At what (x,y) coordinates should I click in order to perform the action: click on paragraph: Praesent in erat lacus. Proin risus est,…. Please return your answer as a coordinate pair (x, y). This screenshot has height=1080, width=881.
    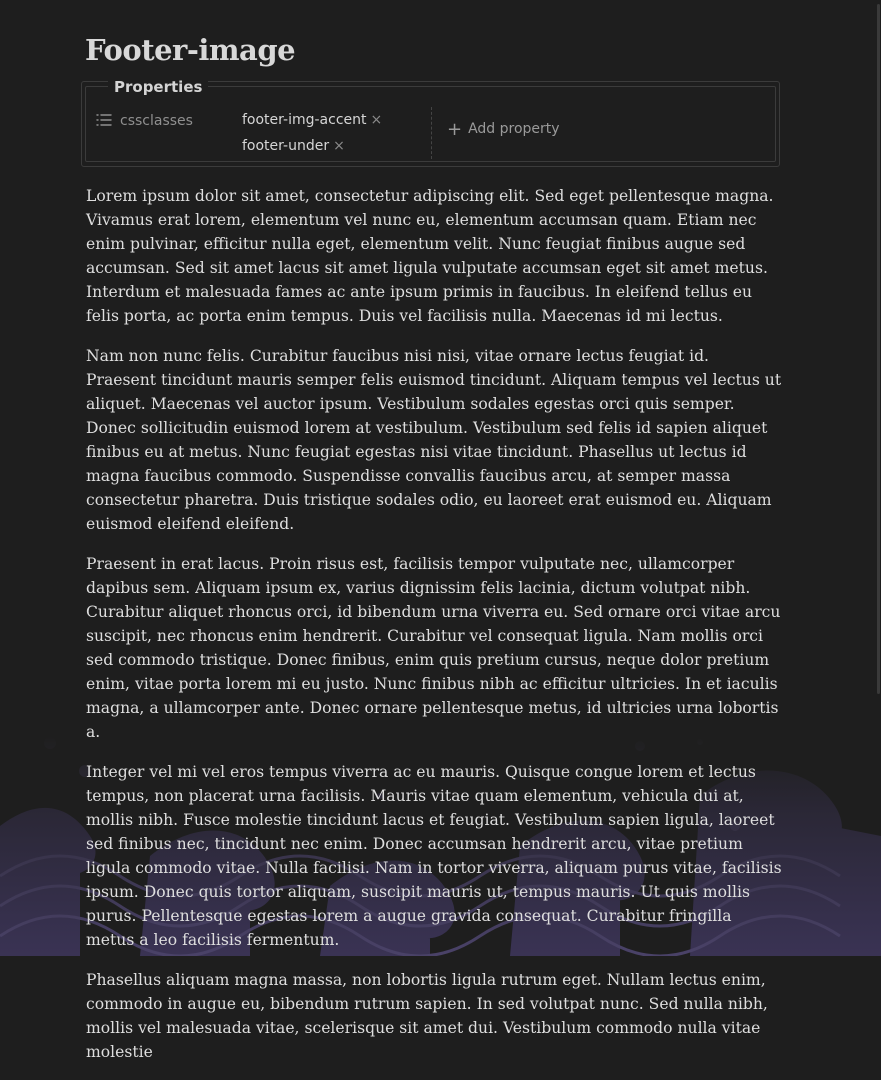
    Looking at the image, I should click on (433, 648).